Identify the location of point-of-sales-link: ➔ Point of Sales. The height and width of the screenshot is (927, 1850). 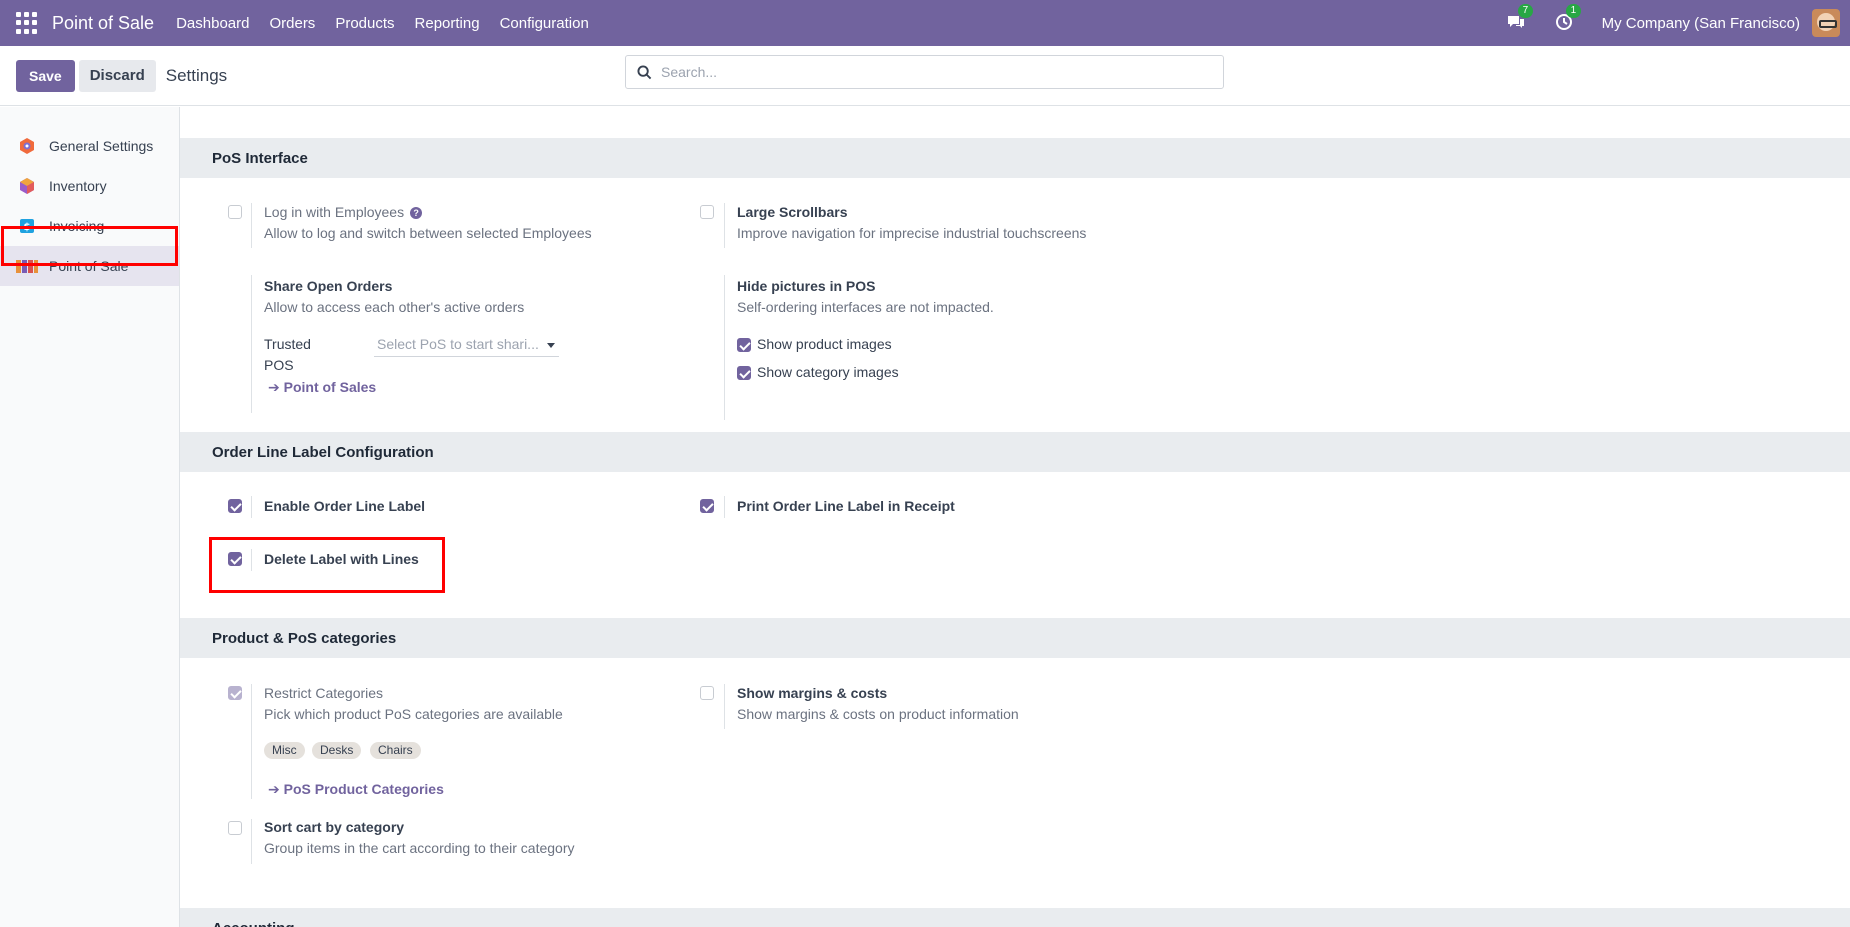
(322, 387).